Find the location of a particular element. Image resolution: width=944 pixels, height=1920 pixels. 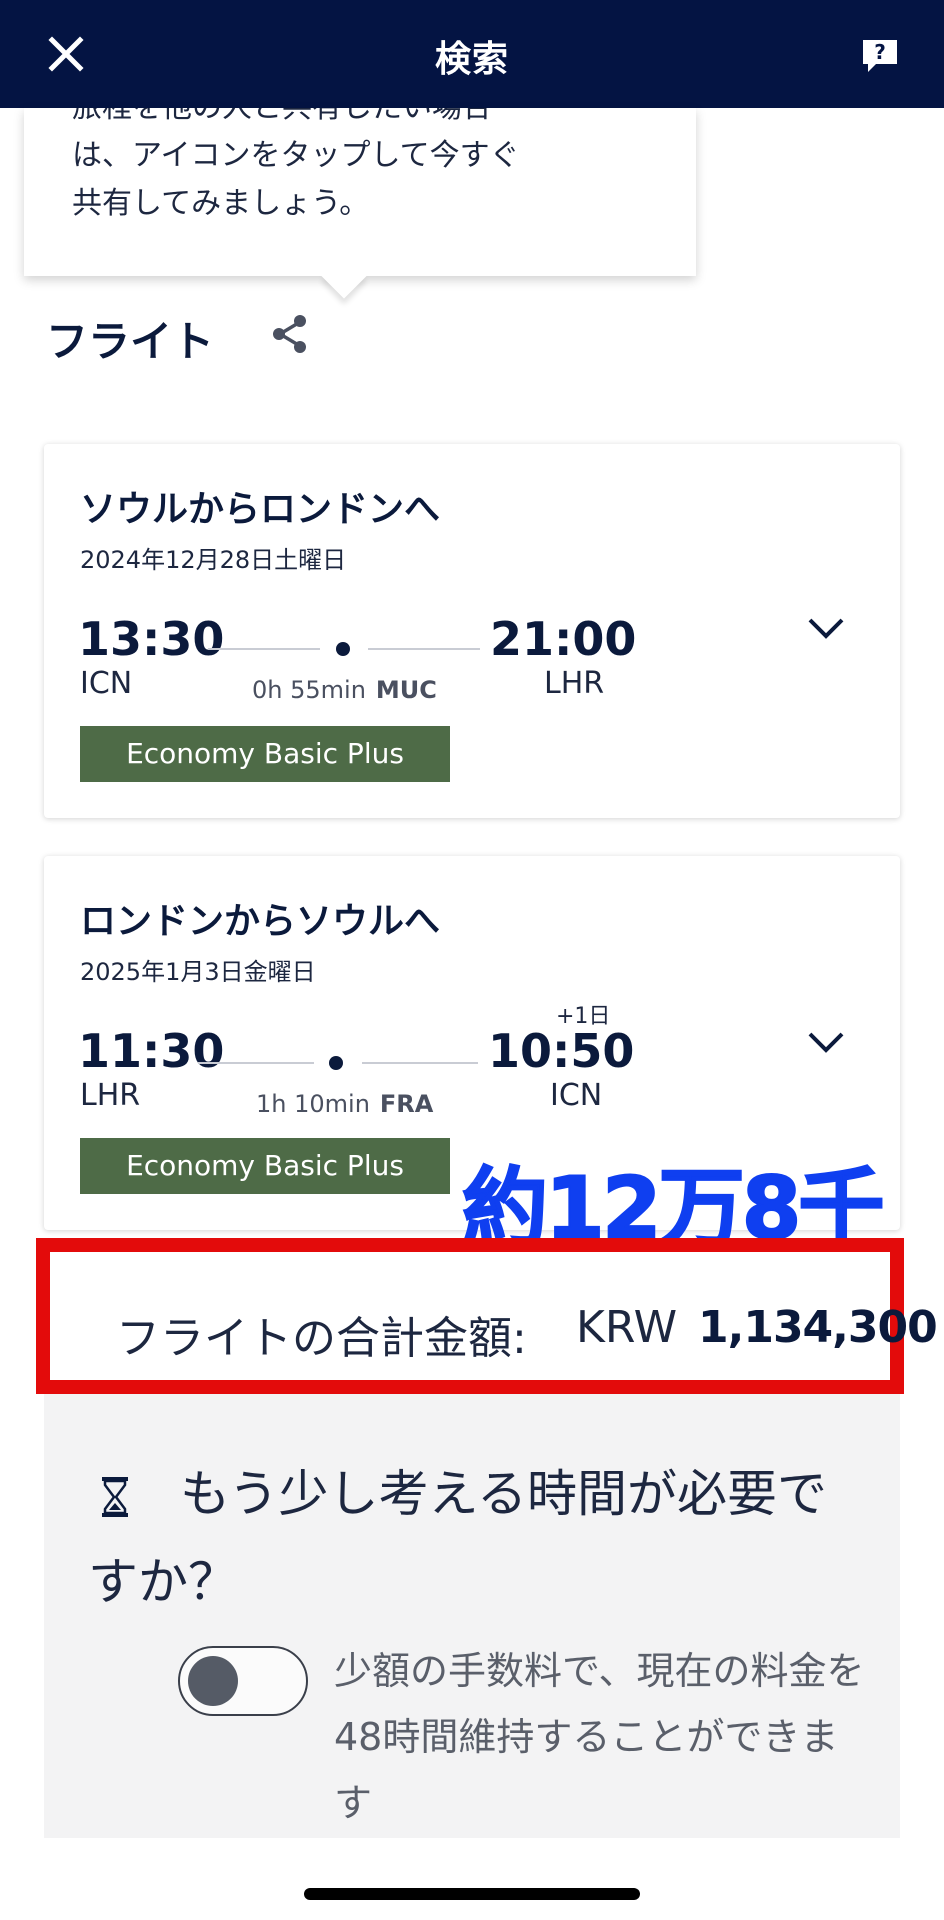

departure-airport: LHR is located at coordinates (110, 1095).